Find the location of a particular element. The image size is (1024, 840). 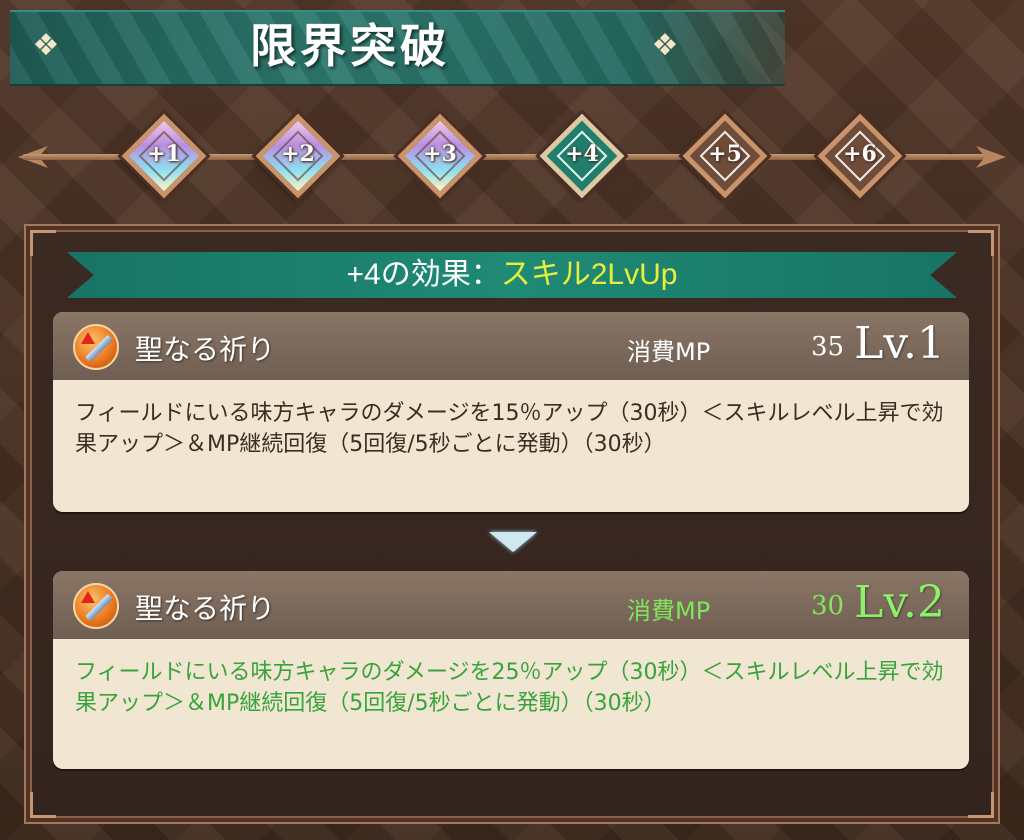

rank-label: +1 is located at coordinates (164, 154).